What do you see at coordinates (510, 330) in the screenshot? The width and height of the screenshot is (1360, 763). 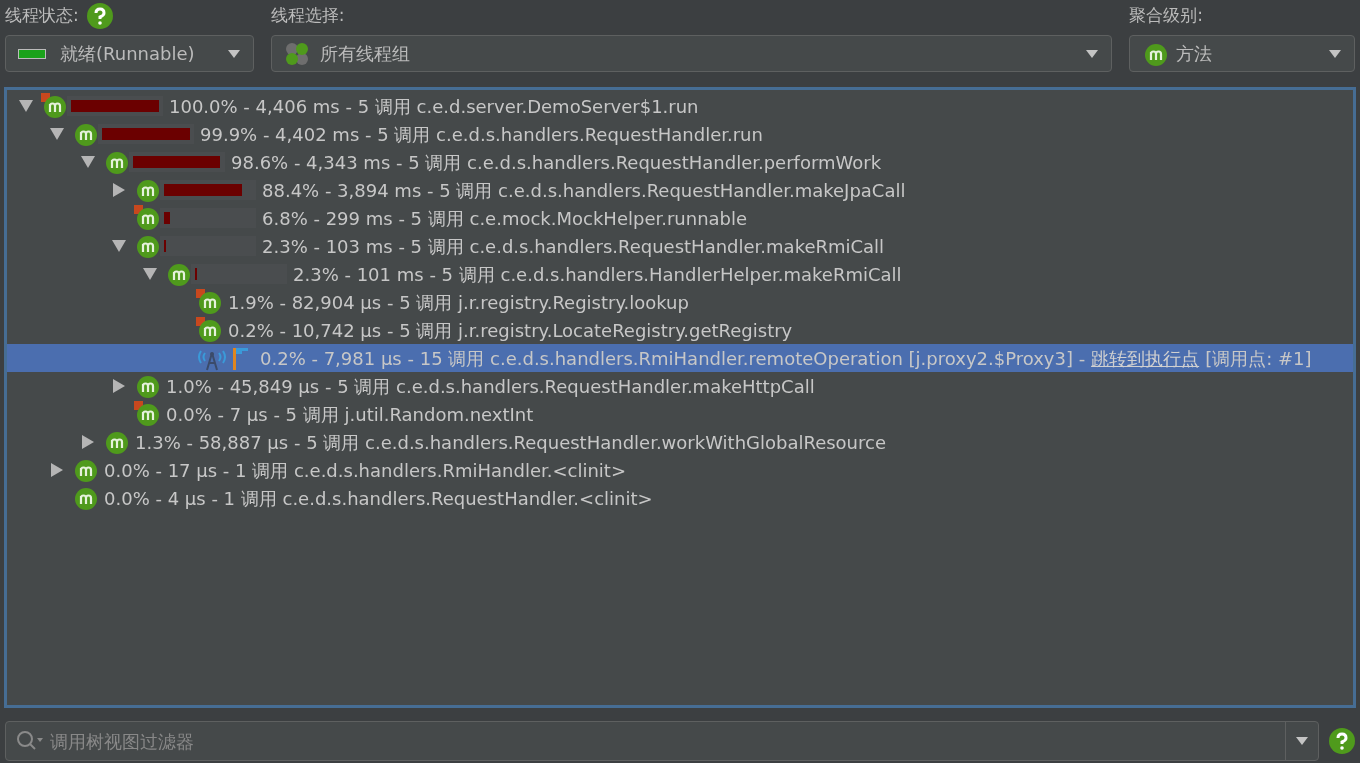 I see `call-tree-node-text: 0.2% - 10,742 µs - 5 调用 j.r.registry.LocateRegistry.getRegistry` at bounding box center [510, 330].